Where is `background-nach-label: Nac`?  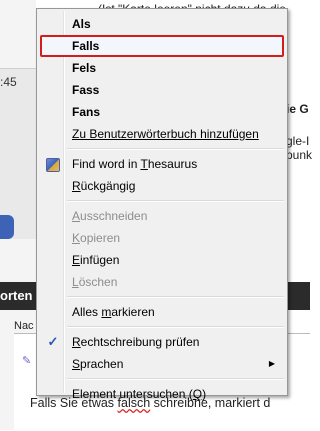
background-nach-label: Nac is located at coordinates (24, 326).